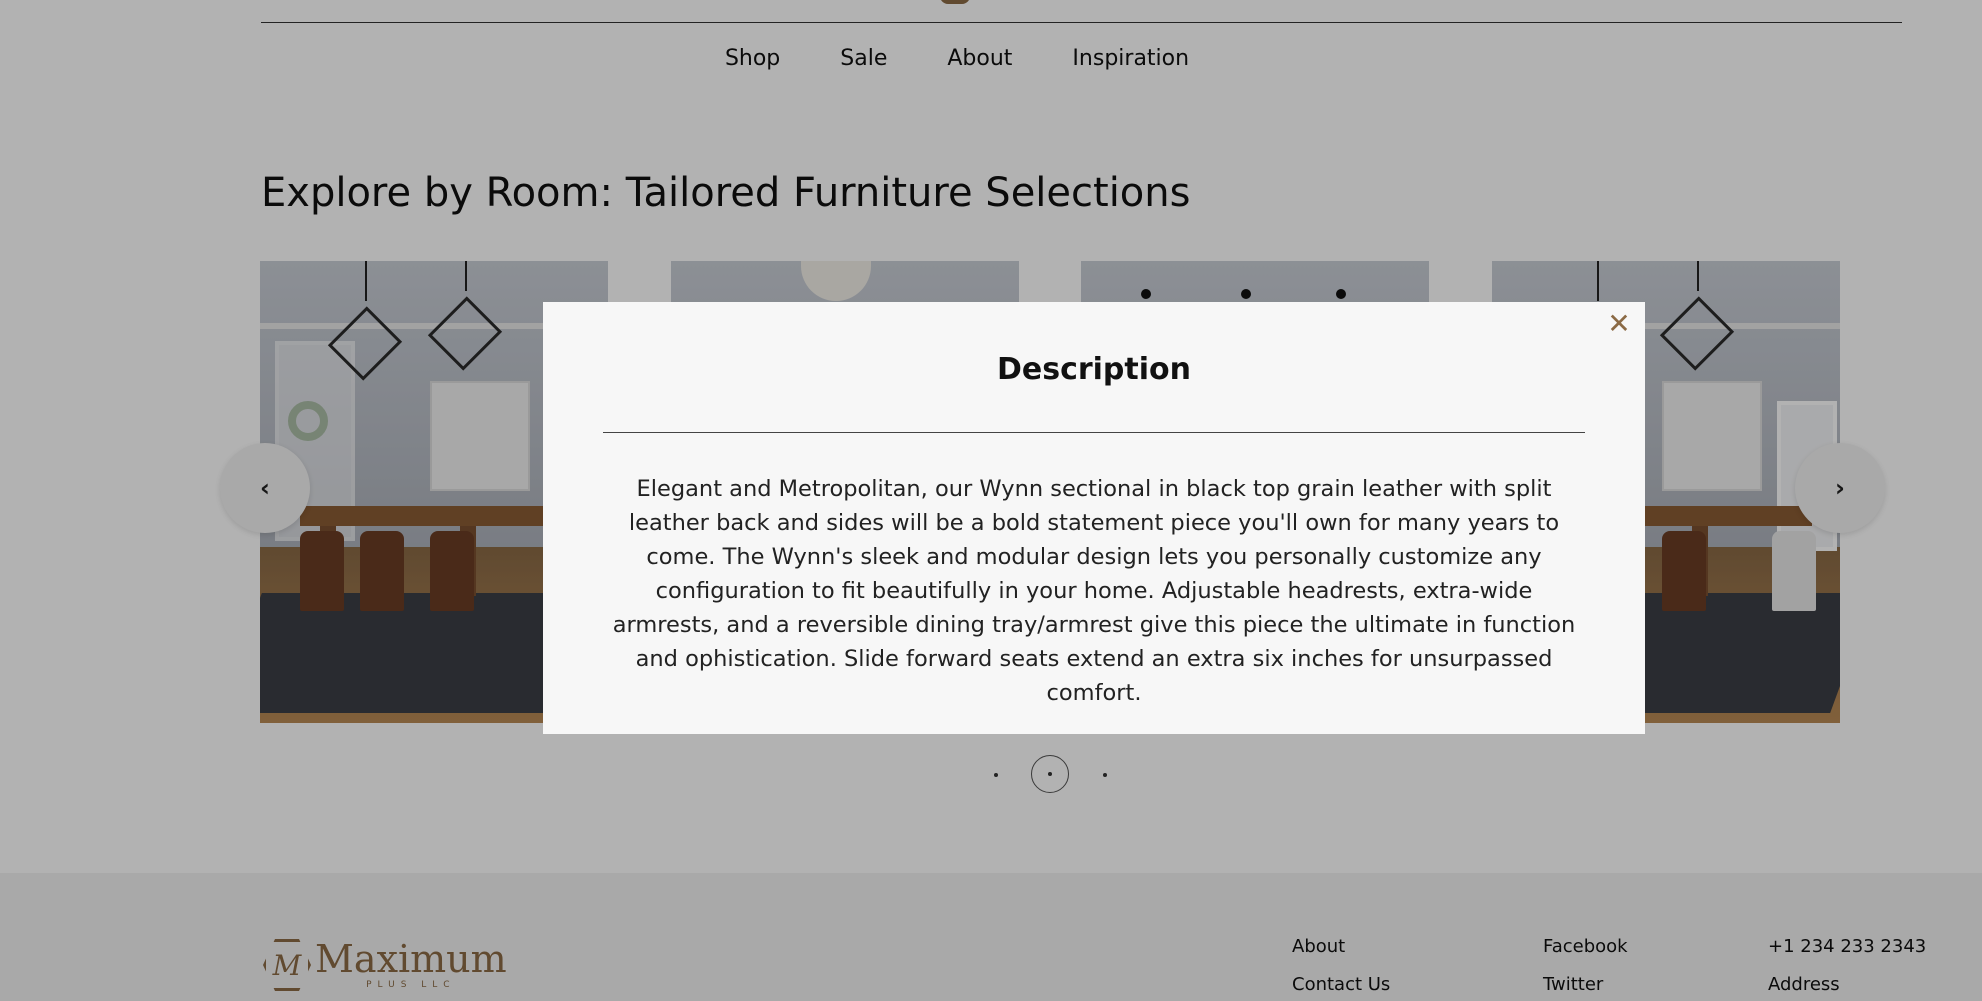  I want to click on close-icon: ✕, so click(1619, 324).